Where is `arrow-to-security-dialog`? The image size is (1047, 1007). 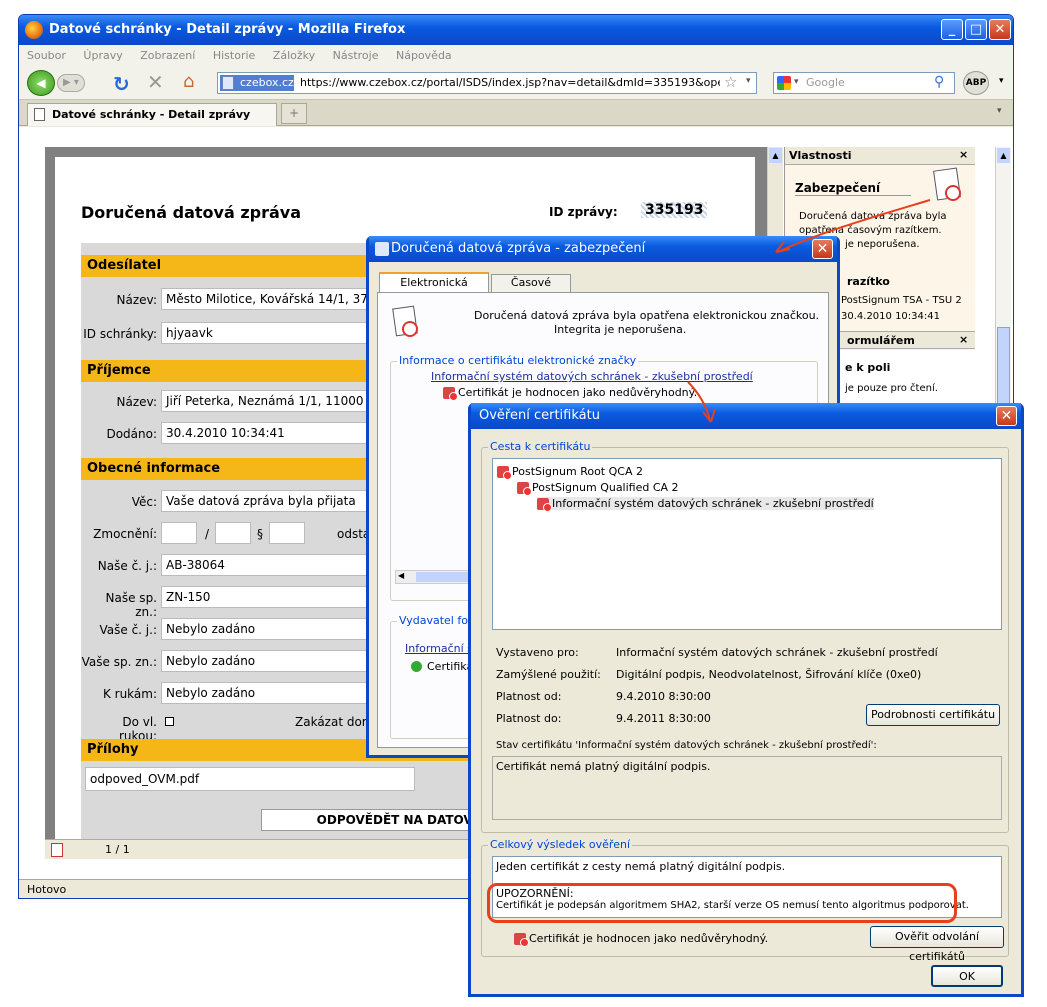
arrow-to-security-dialog is located at coordinates (854, 226).